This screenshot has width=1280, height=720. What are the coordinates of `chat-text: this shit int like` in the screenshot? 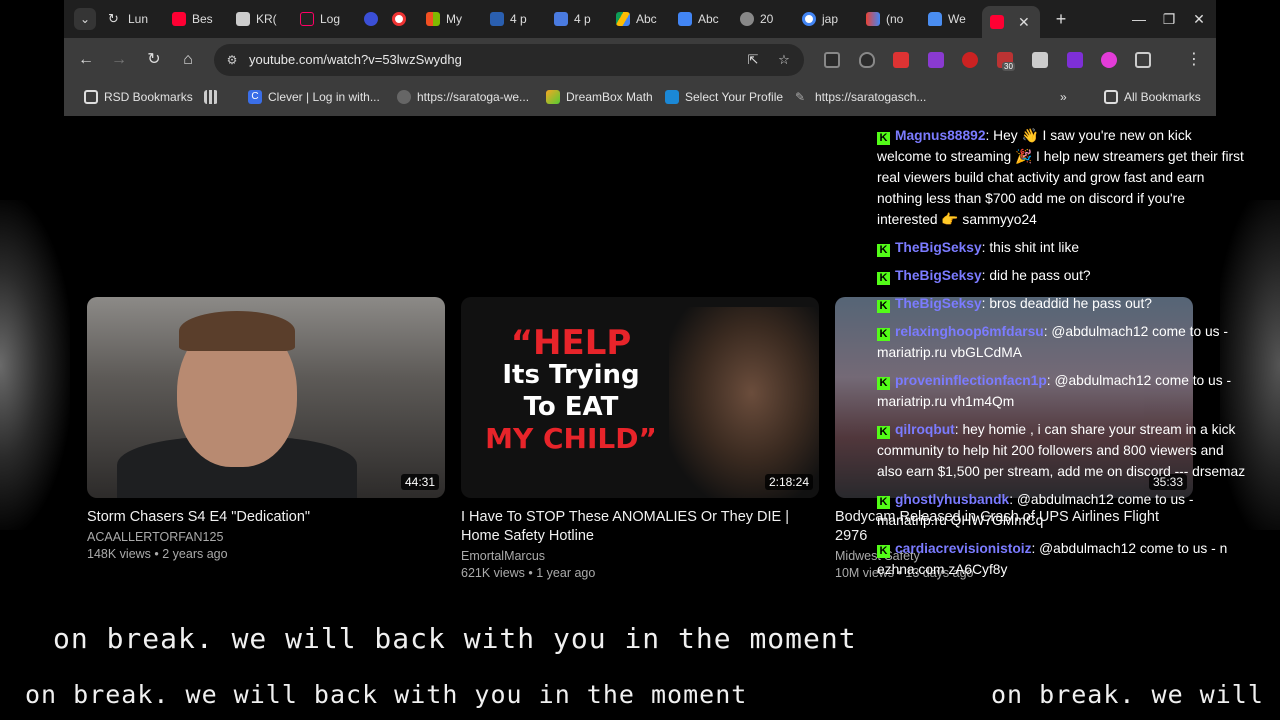 It's located at (1034, 247).